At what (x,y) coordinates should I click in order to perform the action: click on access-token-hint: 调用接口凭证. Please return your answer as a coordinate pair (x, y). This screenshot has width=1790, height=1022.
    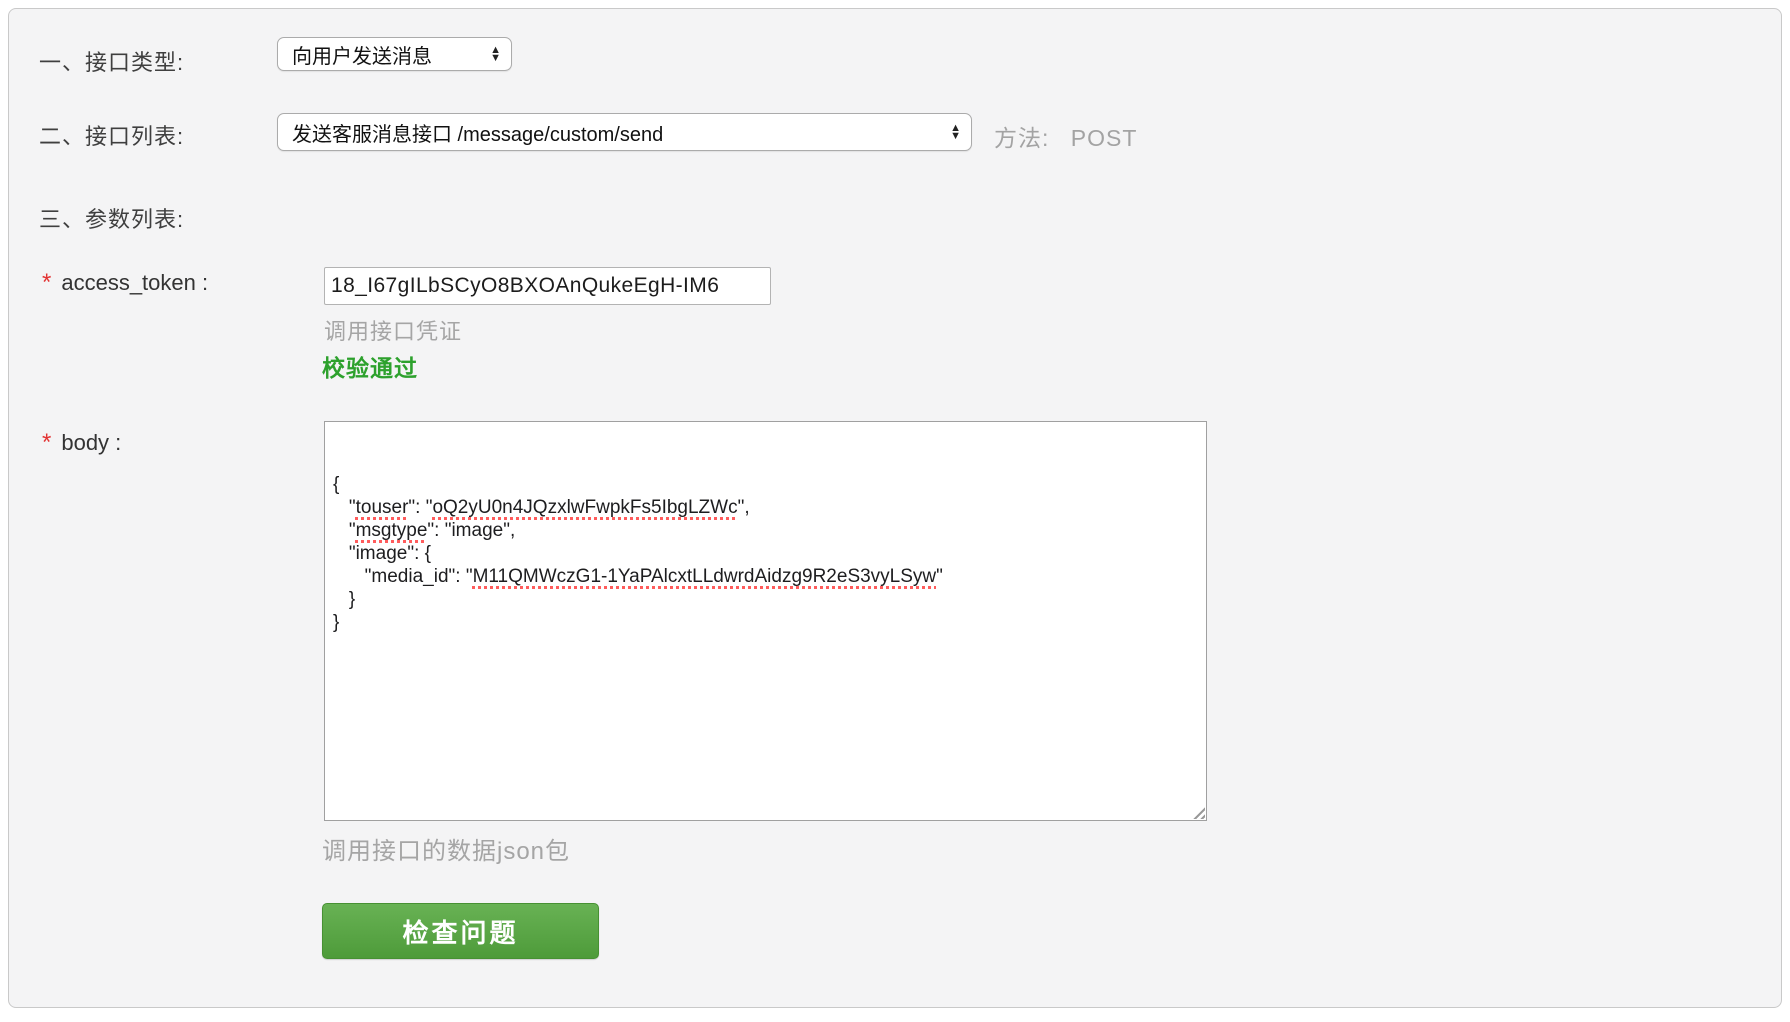
    Looking at the image, I should click on (393, 331).